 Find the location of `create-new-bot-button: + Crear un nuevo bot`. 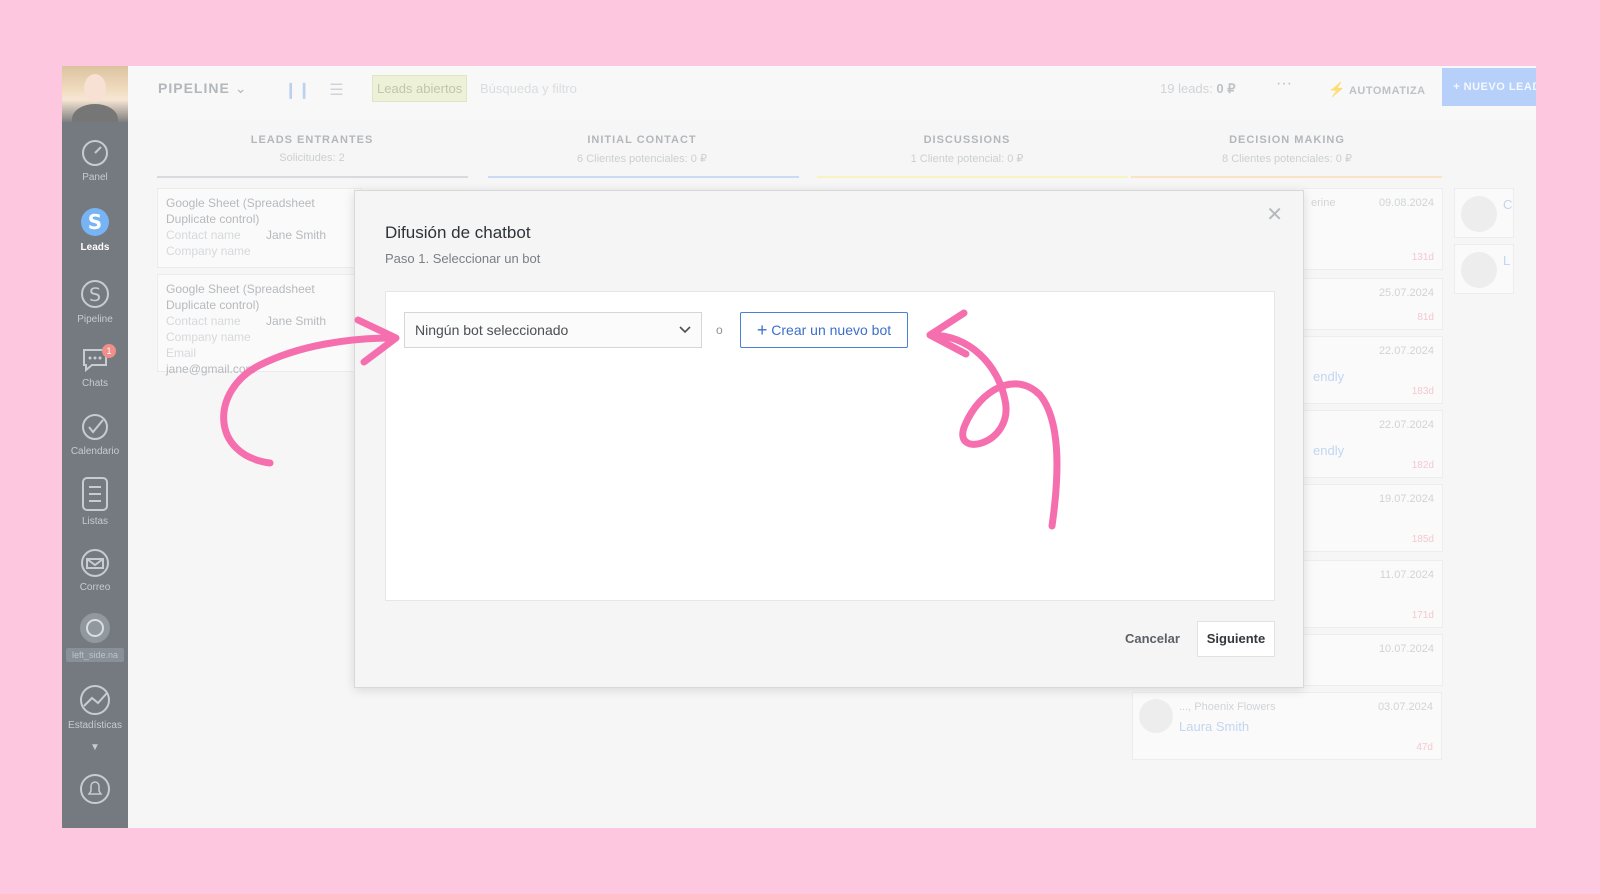

create-new-bot-button: + Crear un nuevo bot is located at coordinates (824, 330).